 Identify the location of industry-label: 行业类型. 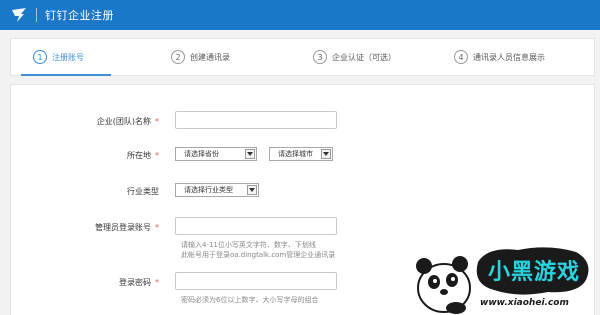
(143, 191).